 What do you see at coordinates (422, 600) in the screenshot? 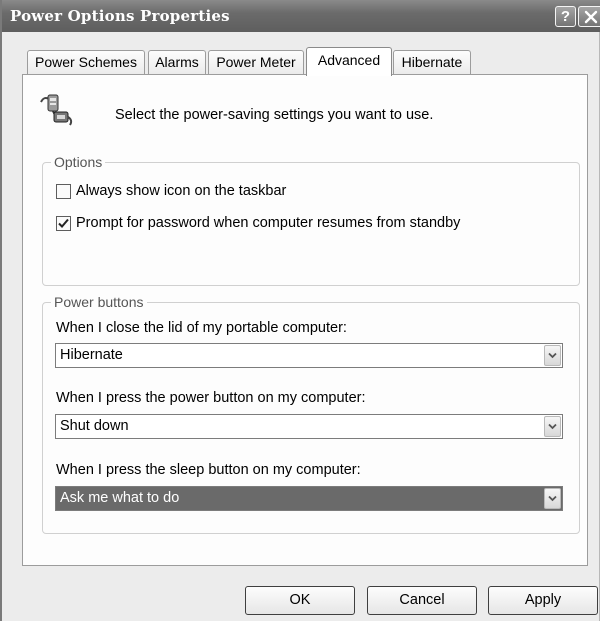
I see `cancel-button: Cancel` at bounding box center [422, 600].